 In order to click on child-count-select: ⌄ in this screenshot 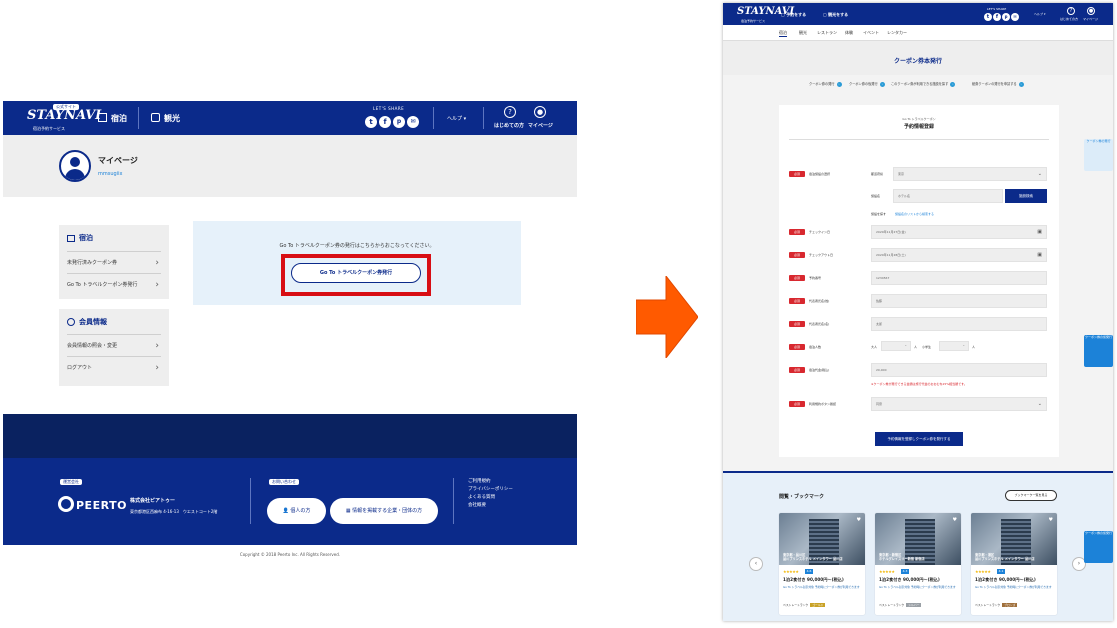, I will do `click(954, 346)`.